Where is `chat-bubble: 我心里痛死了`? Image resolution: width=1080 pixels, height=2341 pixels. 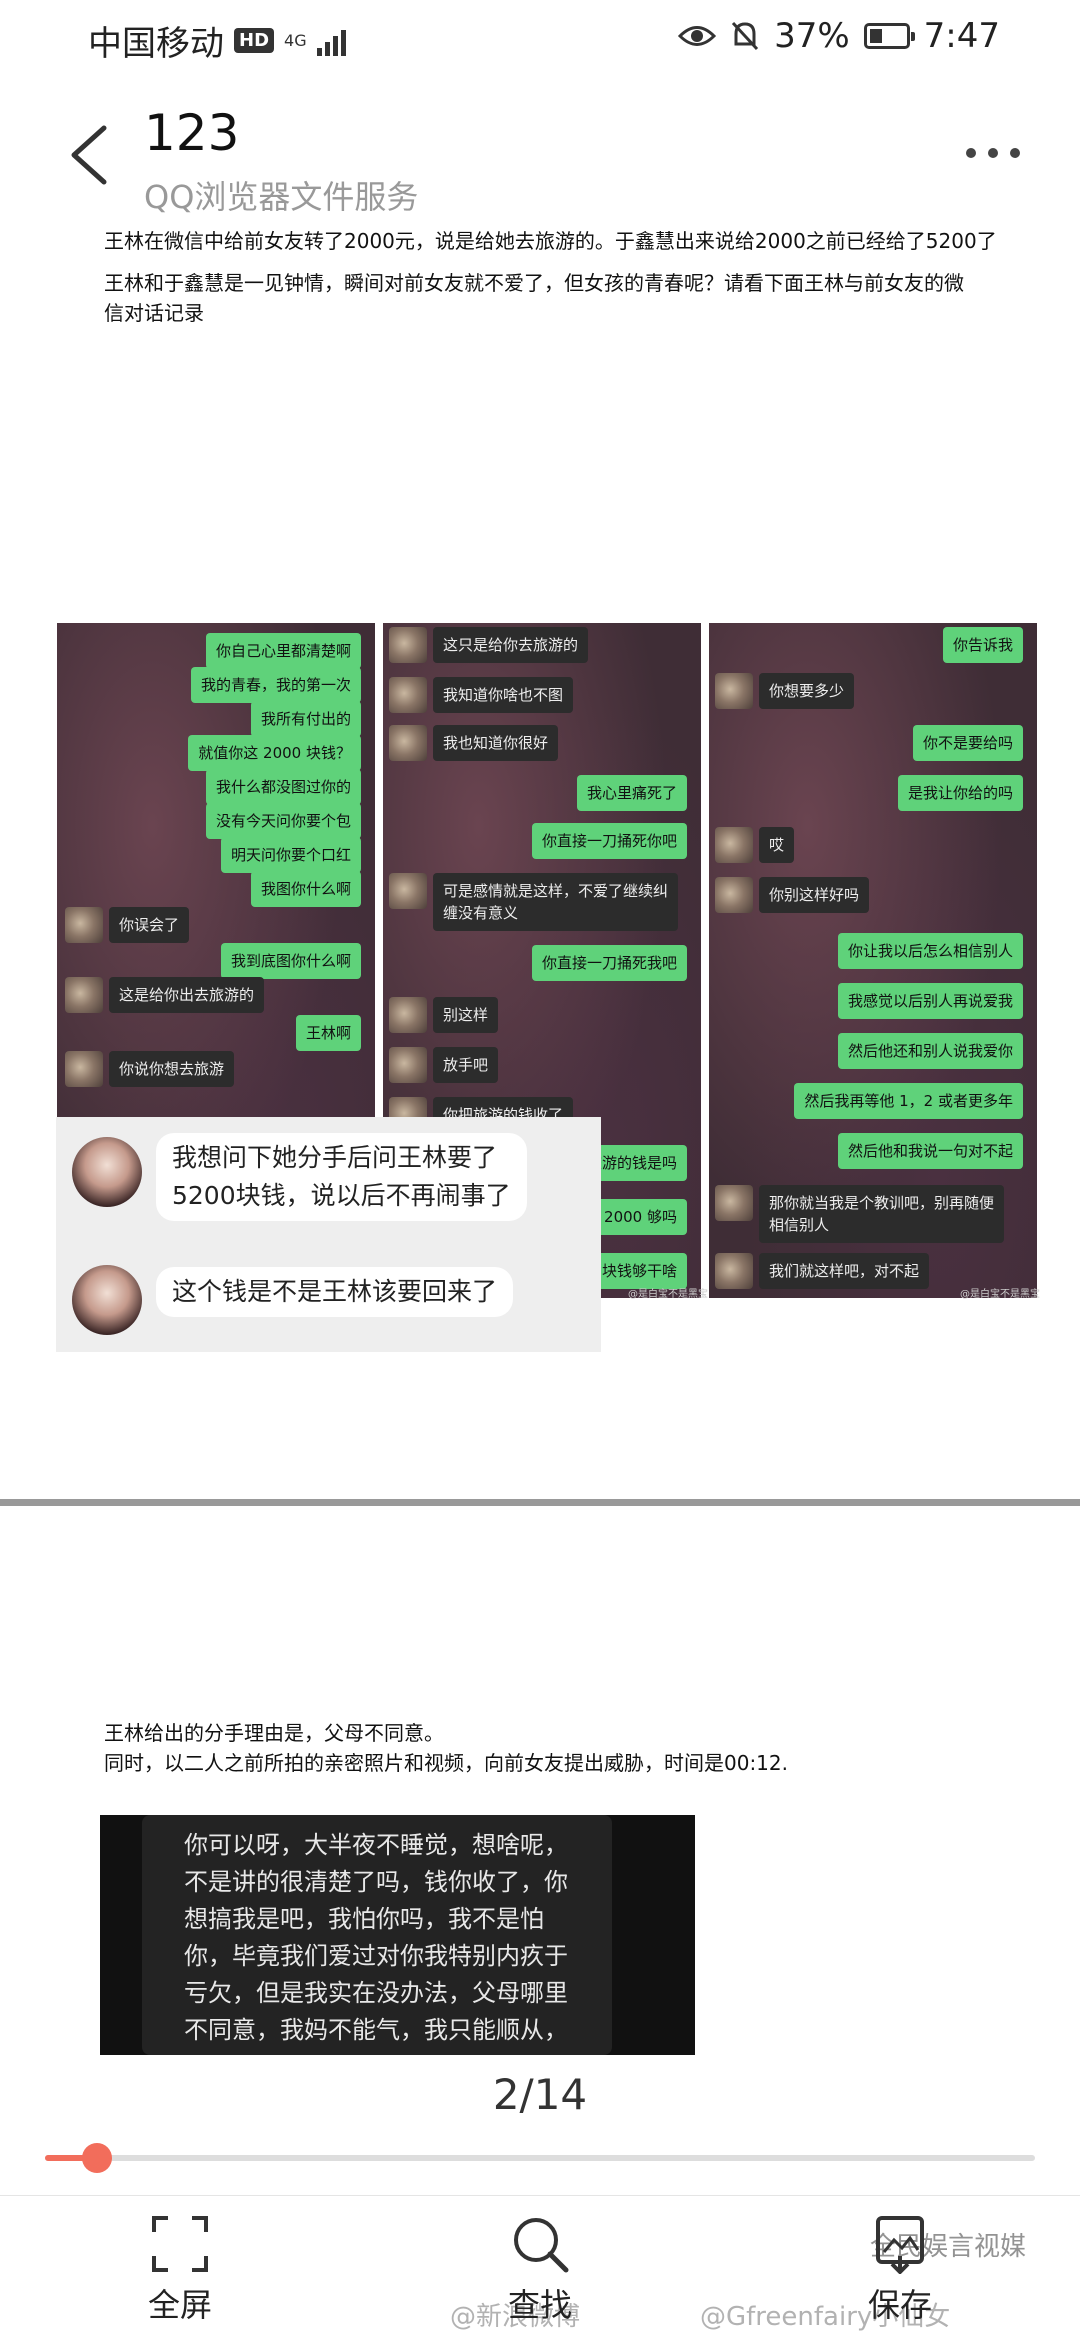 chat-bubble: 我心里痛死了 is located at coordinates (631, 793).